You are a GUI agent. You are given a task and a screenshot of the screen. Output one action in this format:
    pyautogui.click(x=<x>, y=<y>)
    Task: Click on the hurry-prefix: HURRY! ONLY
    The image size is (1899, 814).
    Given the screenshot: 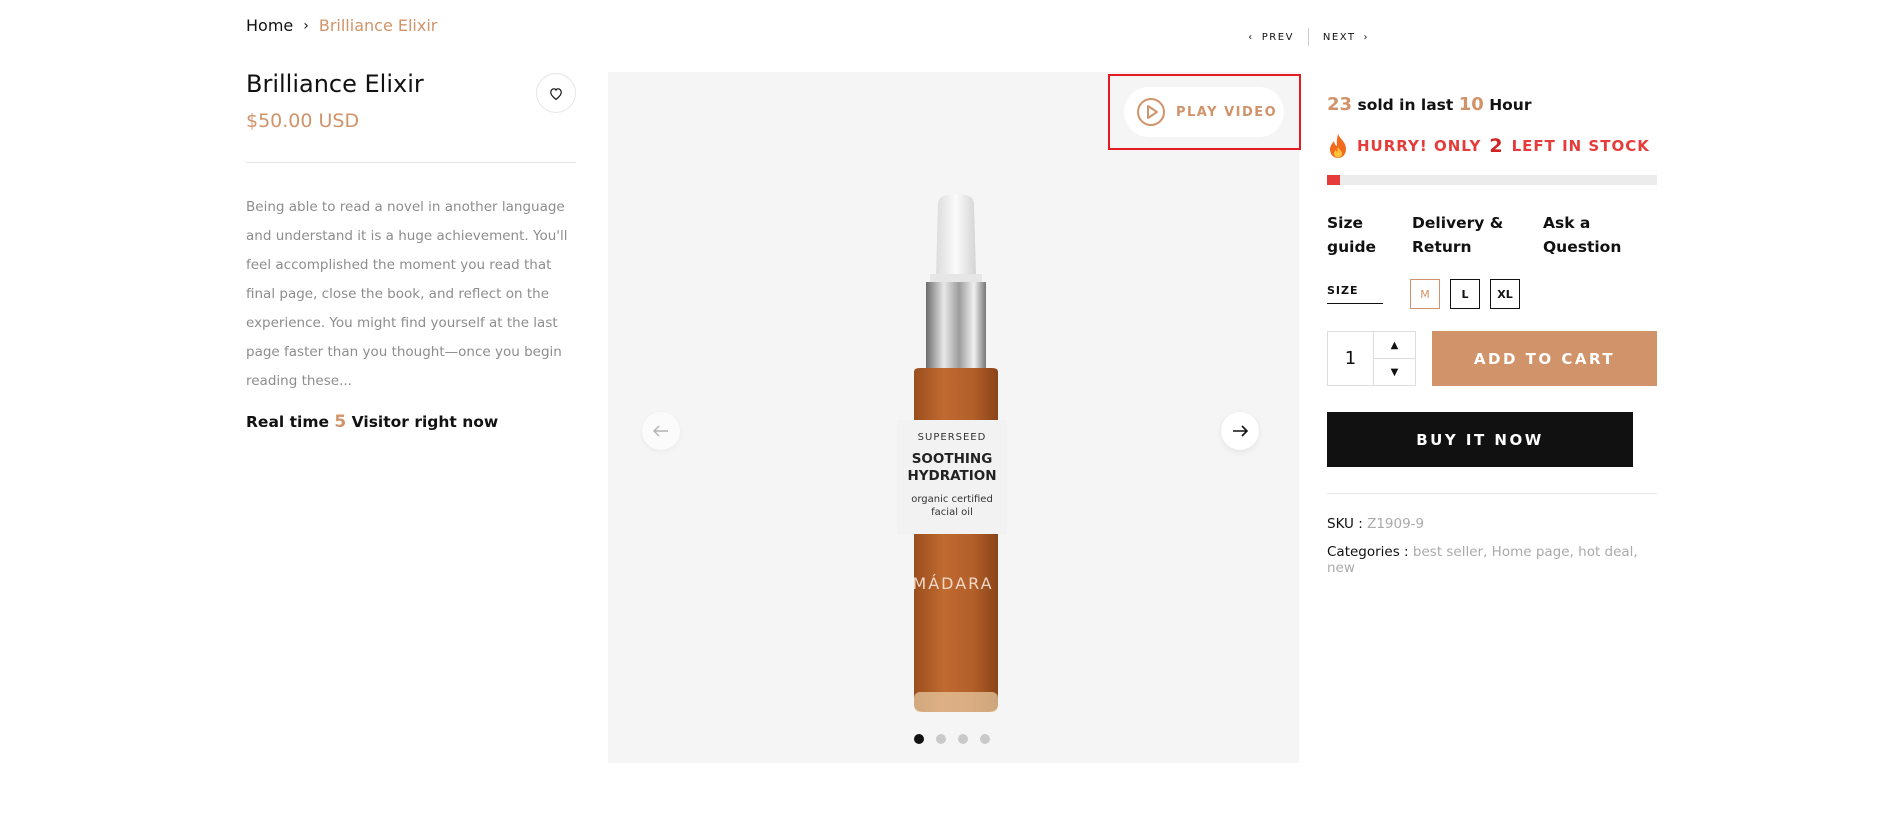 What is the action you would take?
    pyautogui.click(x=1419, y=146)
    